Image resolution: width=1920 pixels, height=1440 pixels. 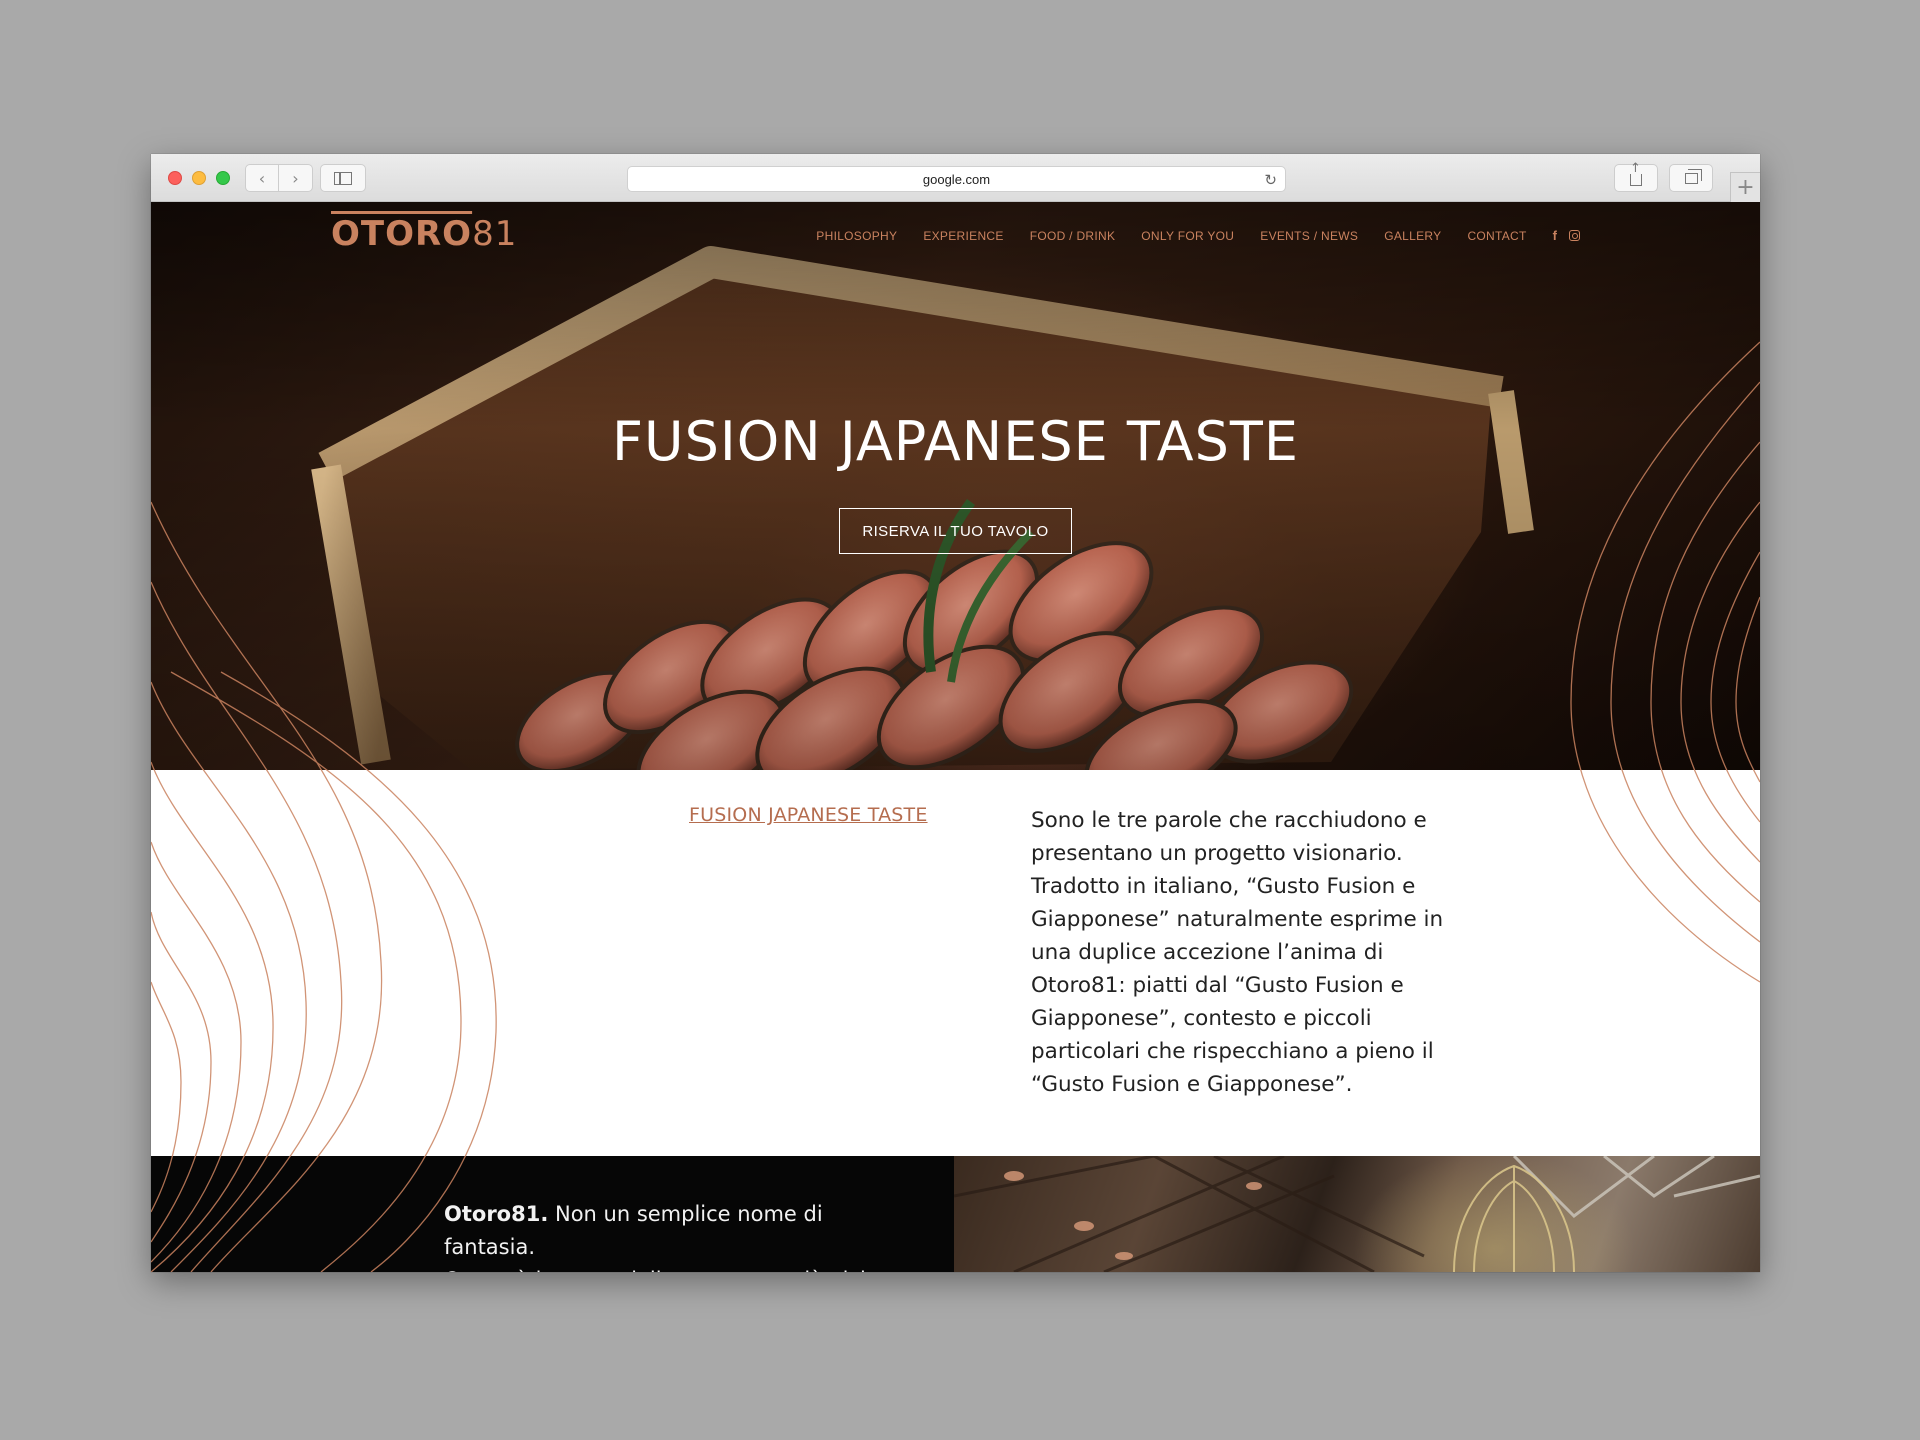 I want to click on hero-title: FUSION JAPANESE TASTE, so click(x=955, y=441).